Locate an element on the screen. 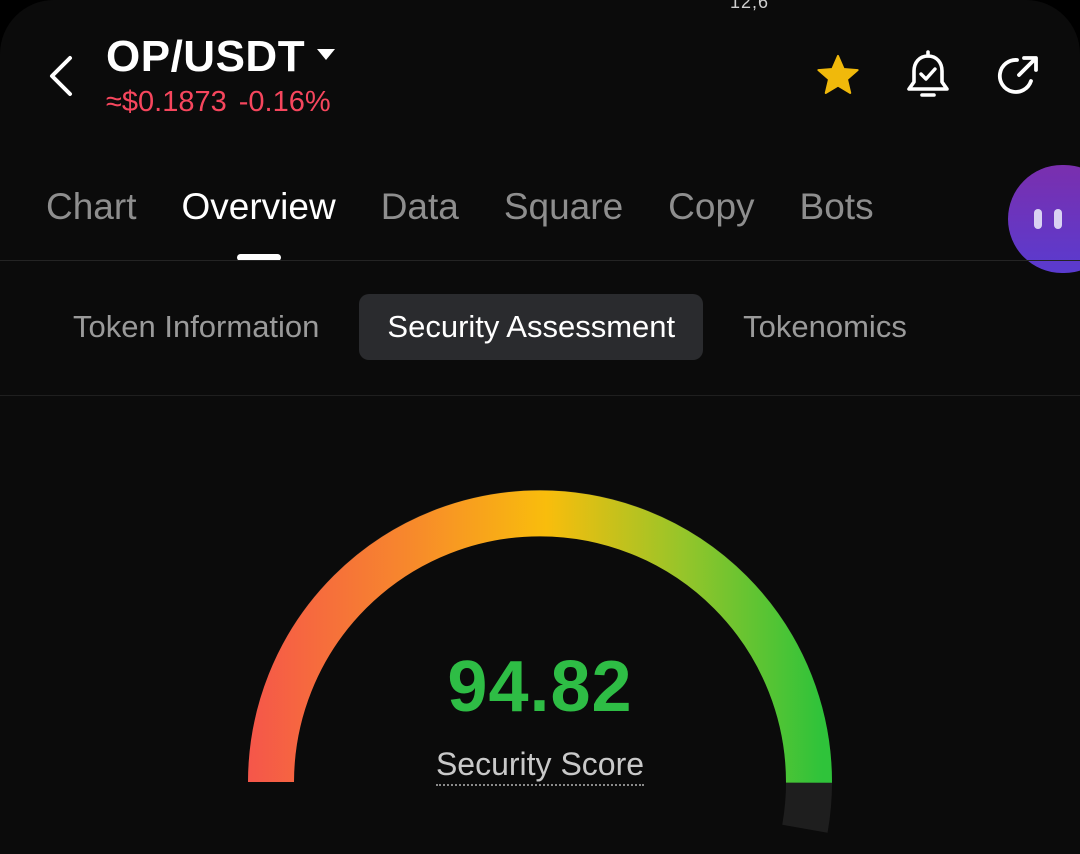 The height and width of the screenshot is (854, 1080). star-icon is located at coordinates (838, 74).